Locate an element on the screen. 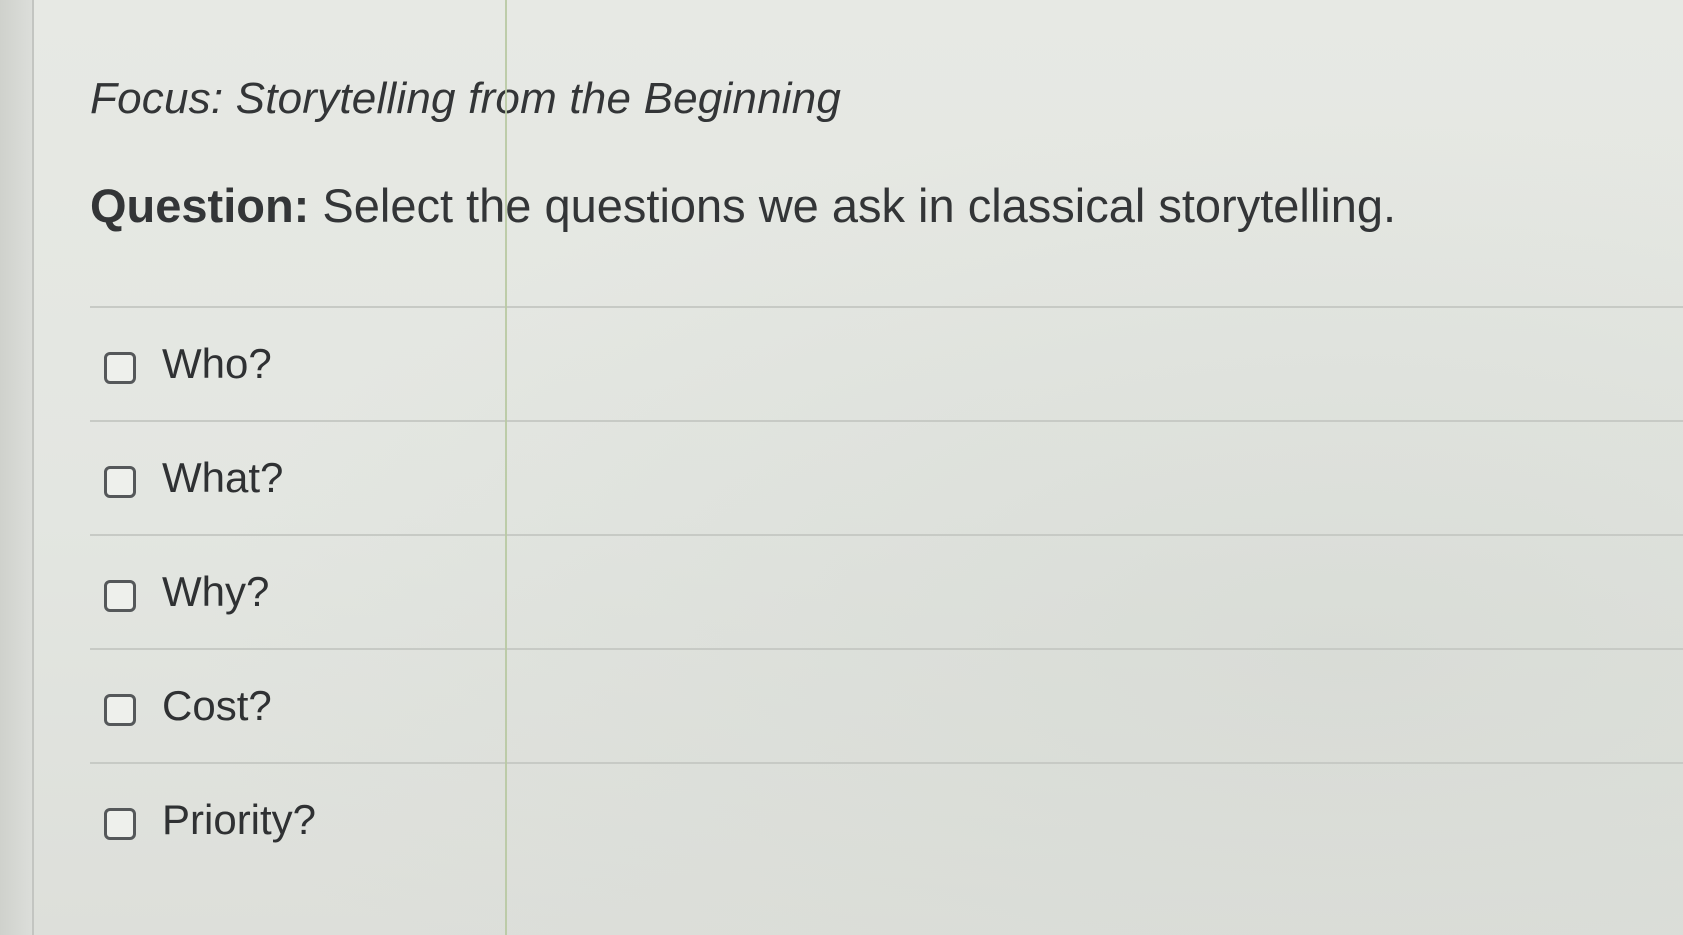 This screenshot has width=1683, height=935. screen-bezel-edge is located at coordinates (17, 467).